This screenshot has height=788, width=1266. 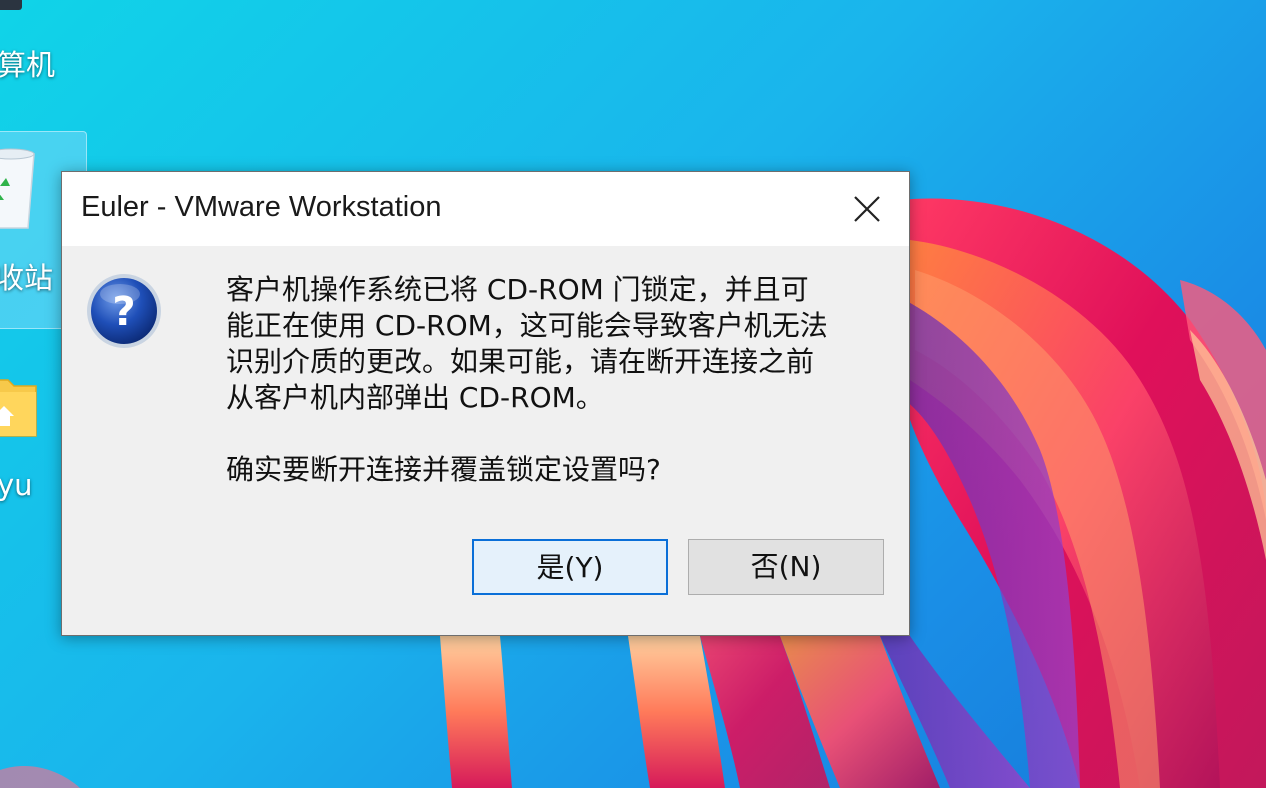 What do you see at coordinates (443, 469) in the screenshot?
I see `confirm-question: 确实要断开连接并覆盖锁定设置吗?` at bounding box center [443, 469].